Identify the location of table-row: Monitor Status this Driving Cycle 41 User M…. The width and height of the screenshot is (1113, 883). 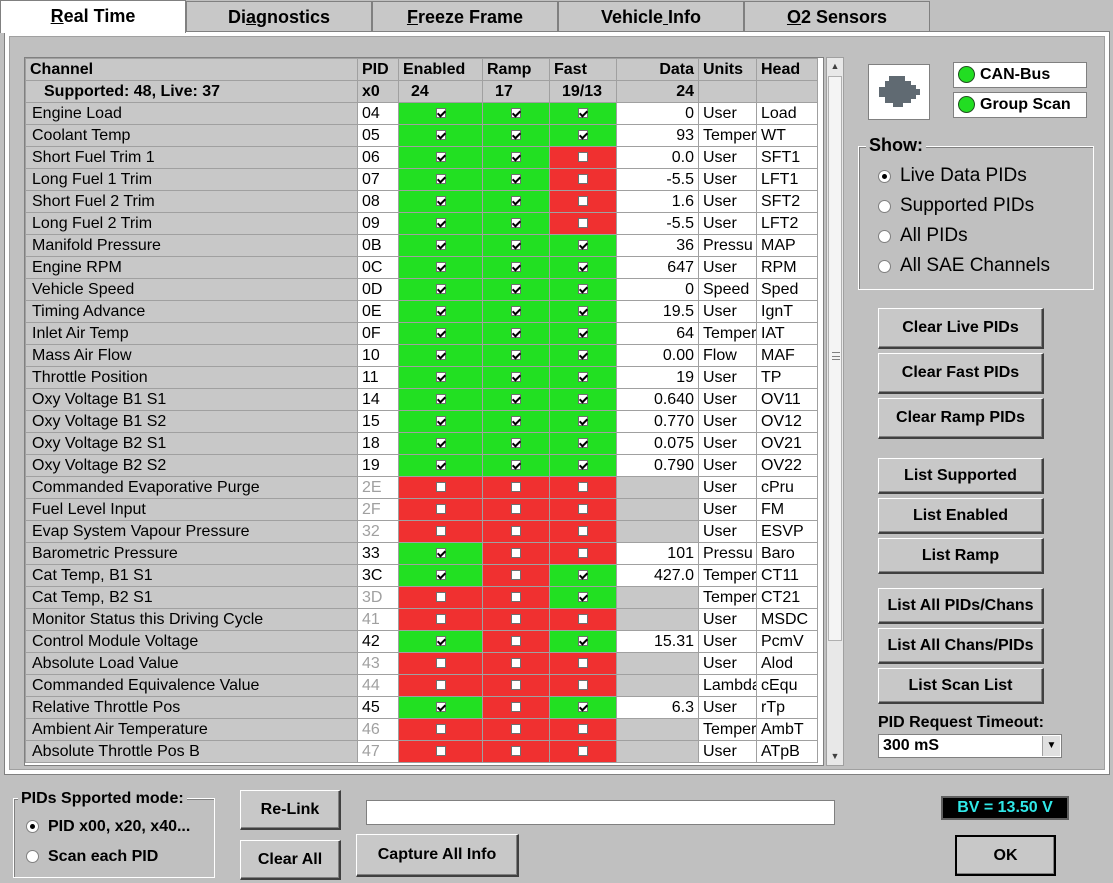
(421, 619).